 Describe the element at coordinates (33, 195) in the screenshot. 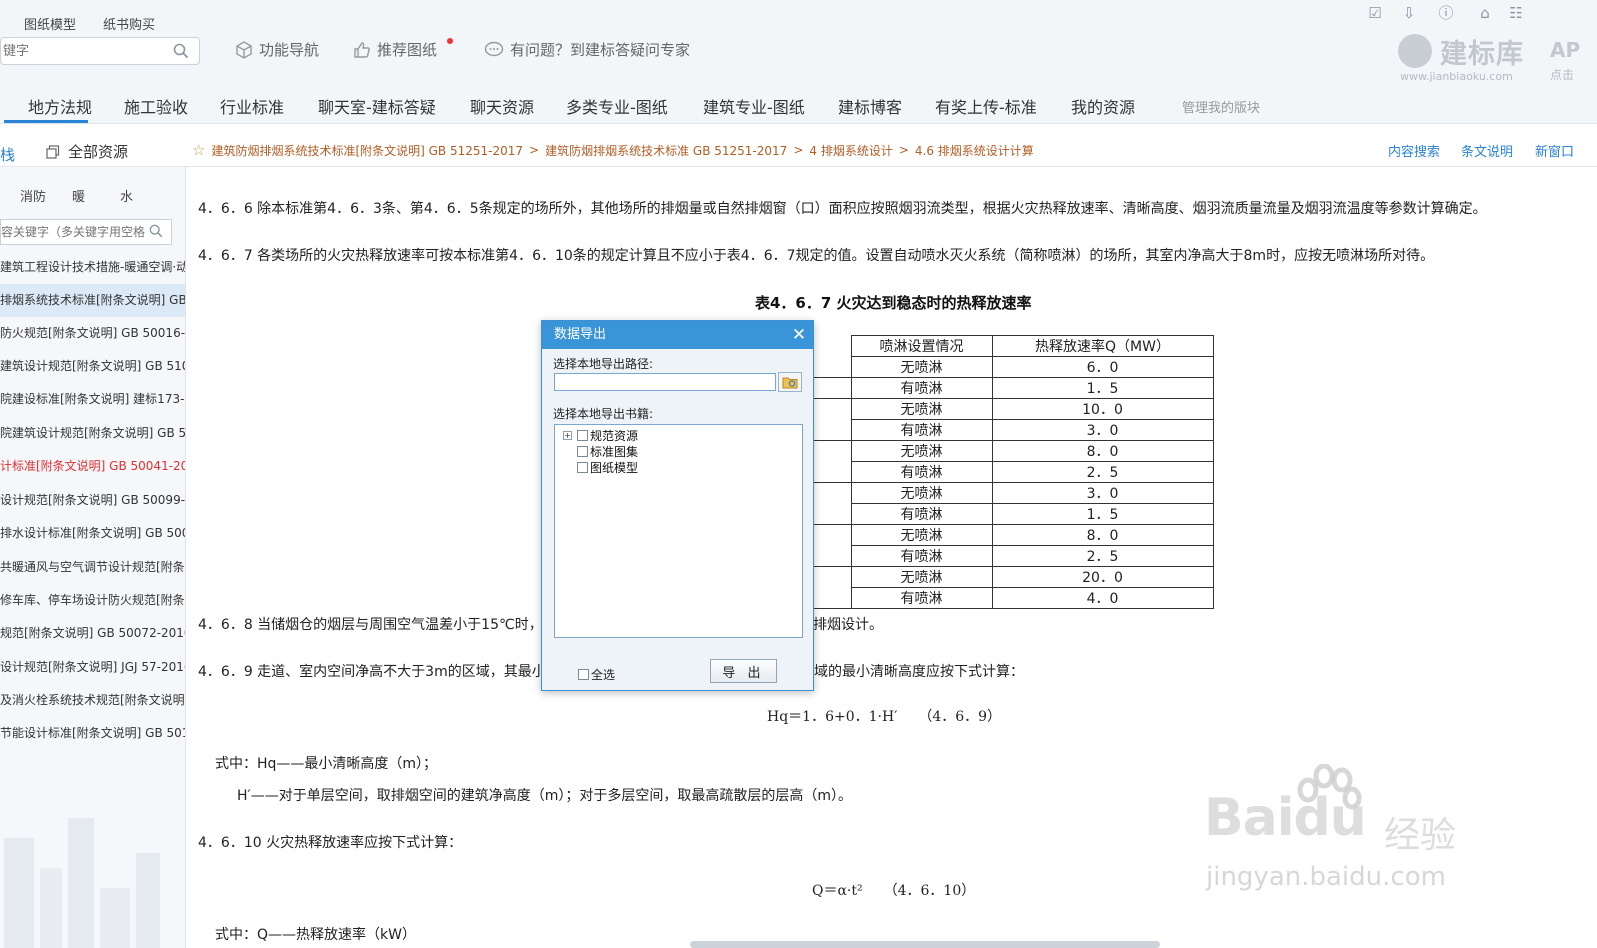

I see `category-fire: 消防` at that location.